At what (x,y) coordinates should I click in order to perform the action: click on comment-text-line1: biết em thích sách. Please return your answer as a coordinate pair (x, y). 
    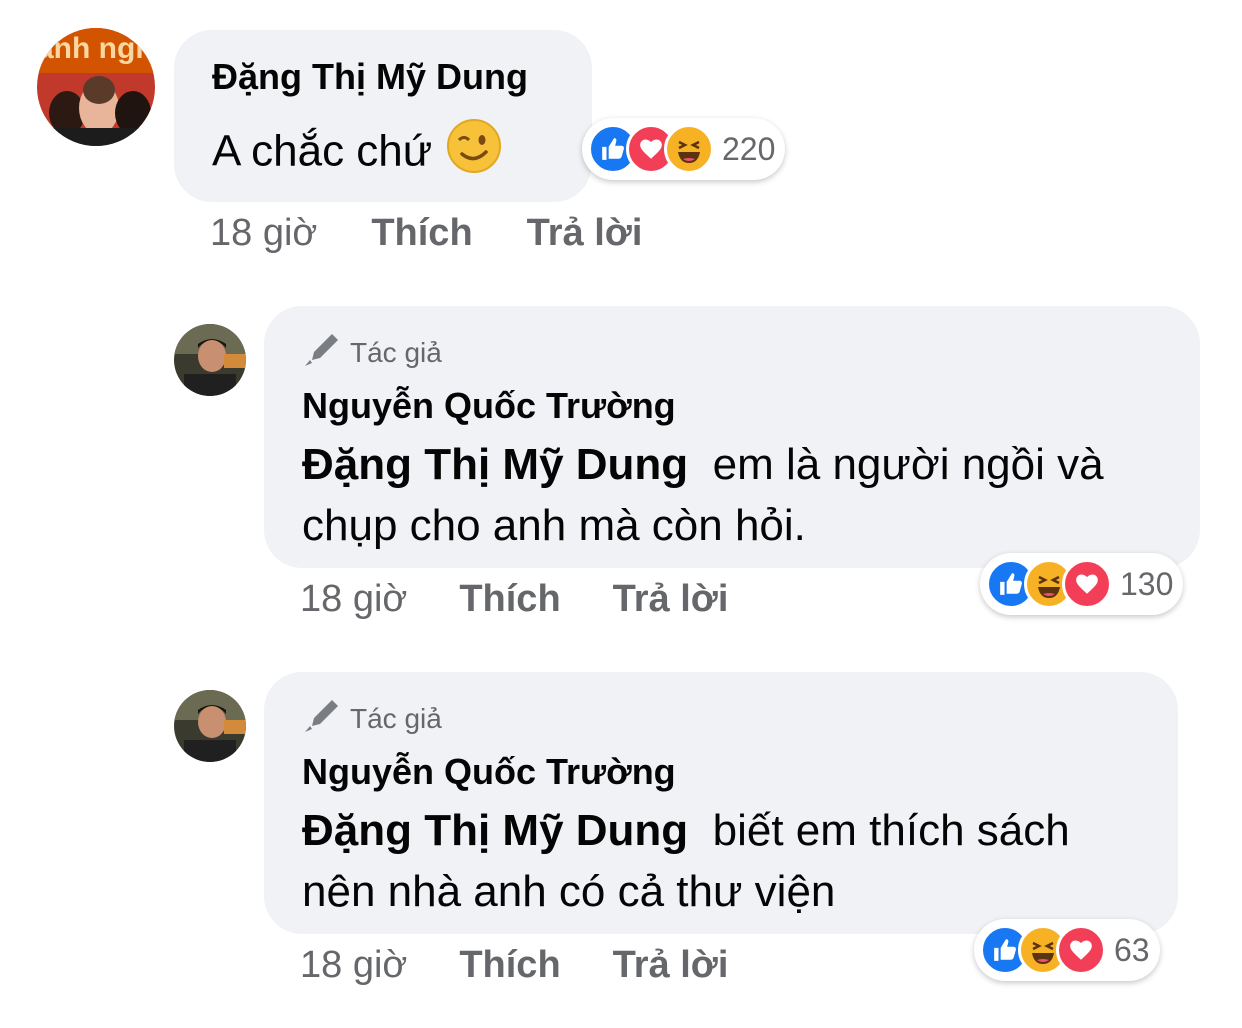
    Looking at the image, I should click on (891, 830).